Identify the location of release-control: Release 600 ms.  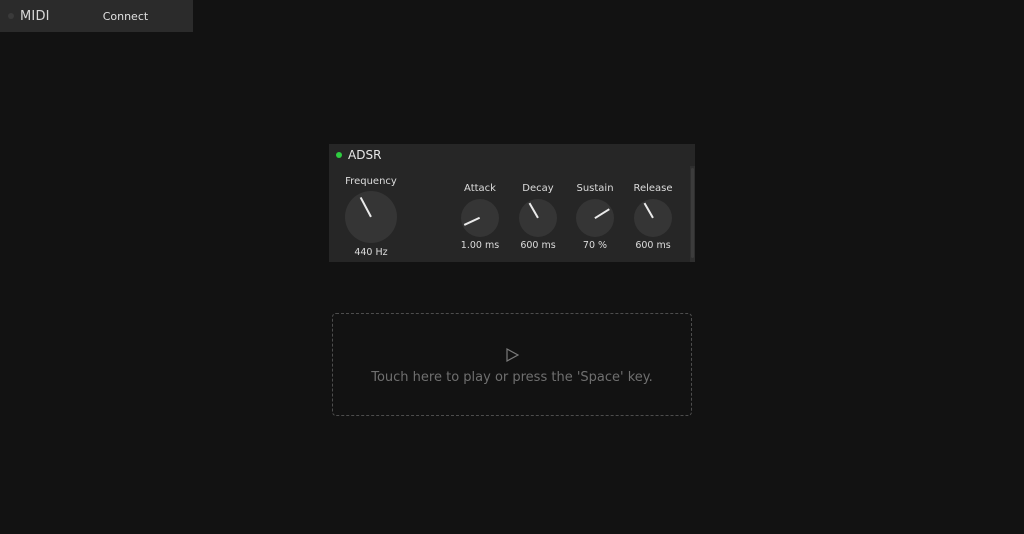
(653, 217).